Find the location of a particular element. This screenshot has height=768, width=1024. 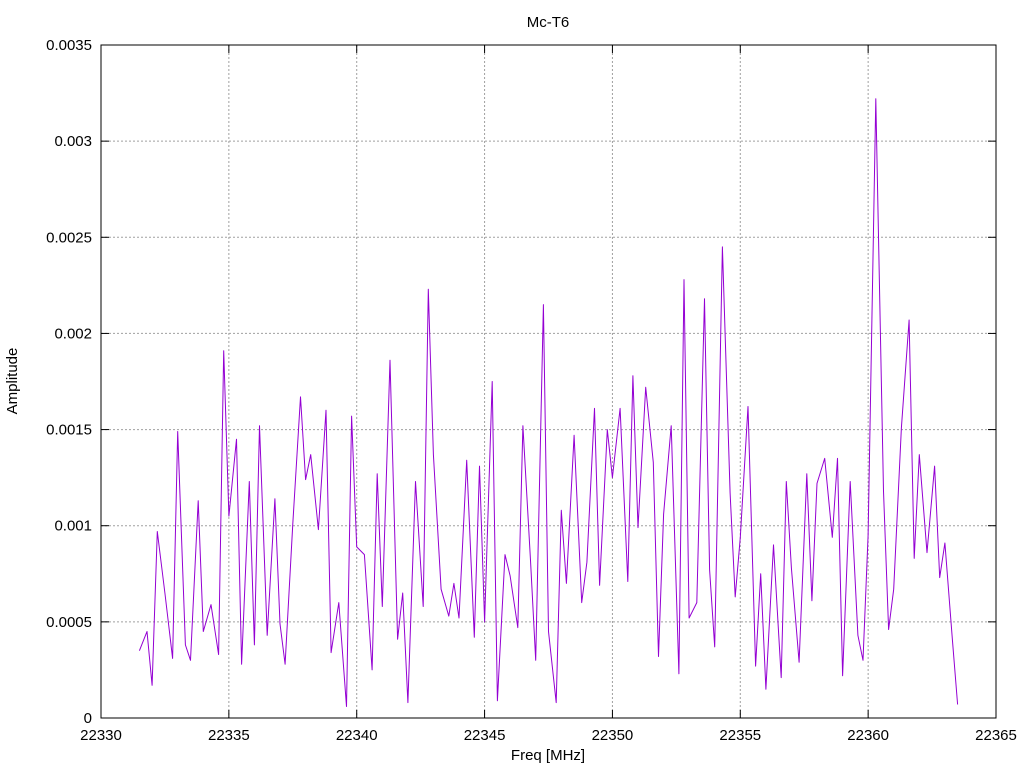

y-tick-label: 0.002 is located at coordinates (73, 333).